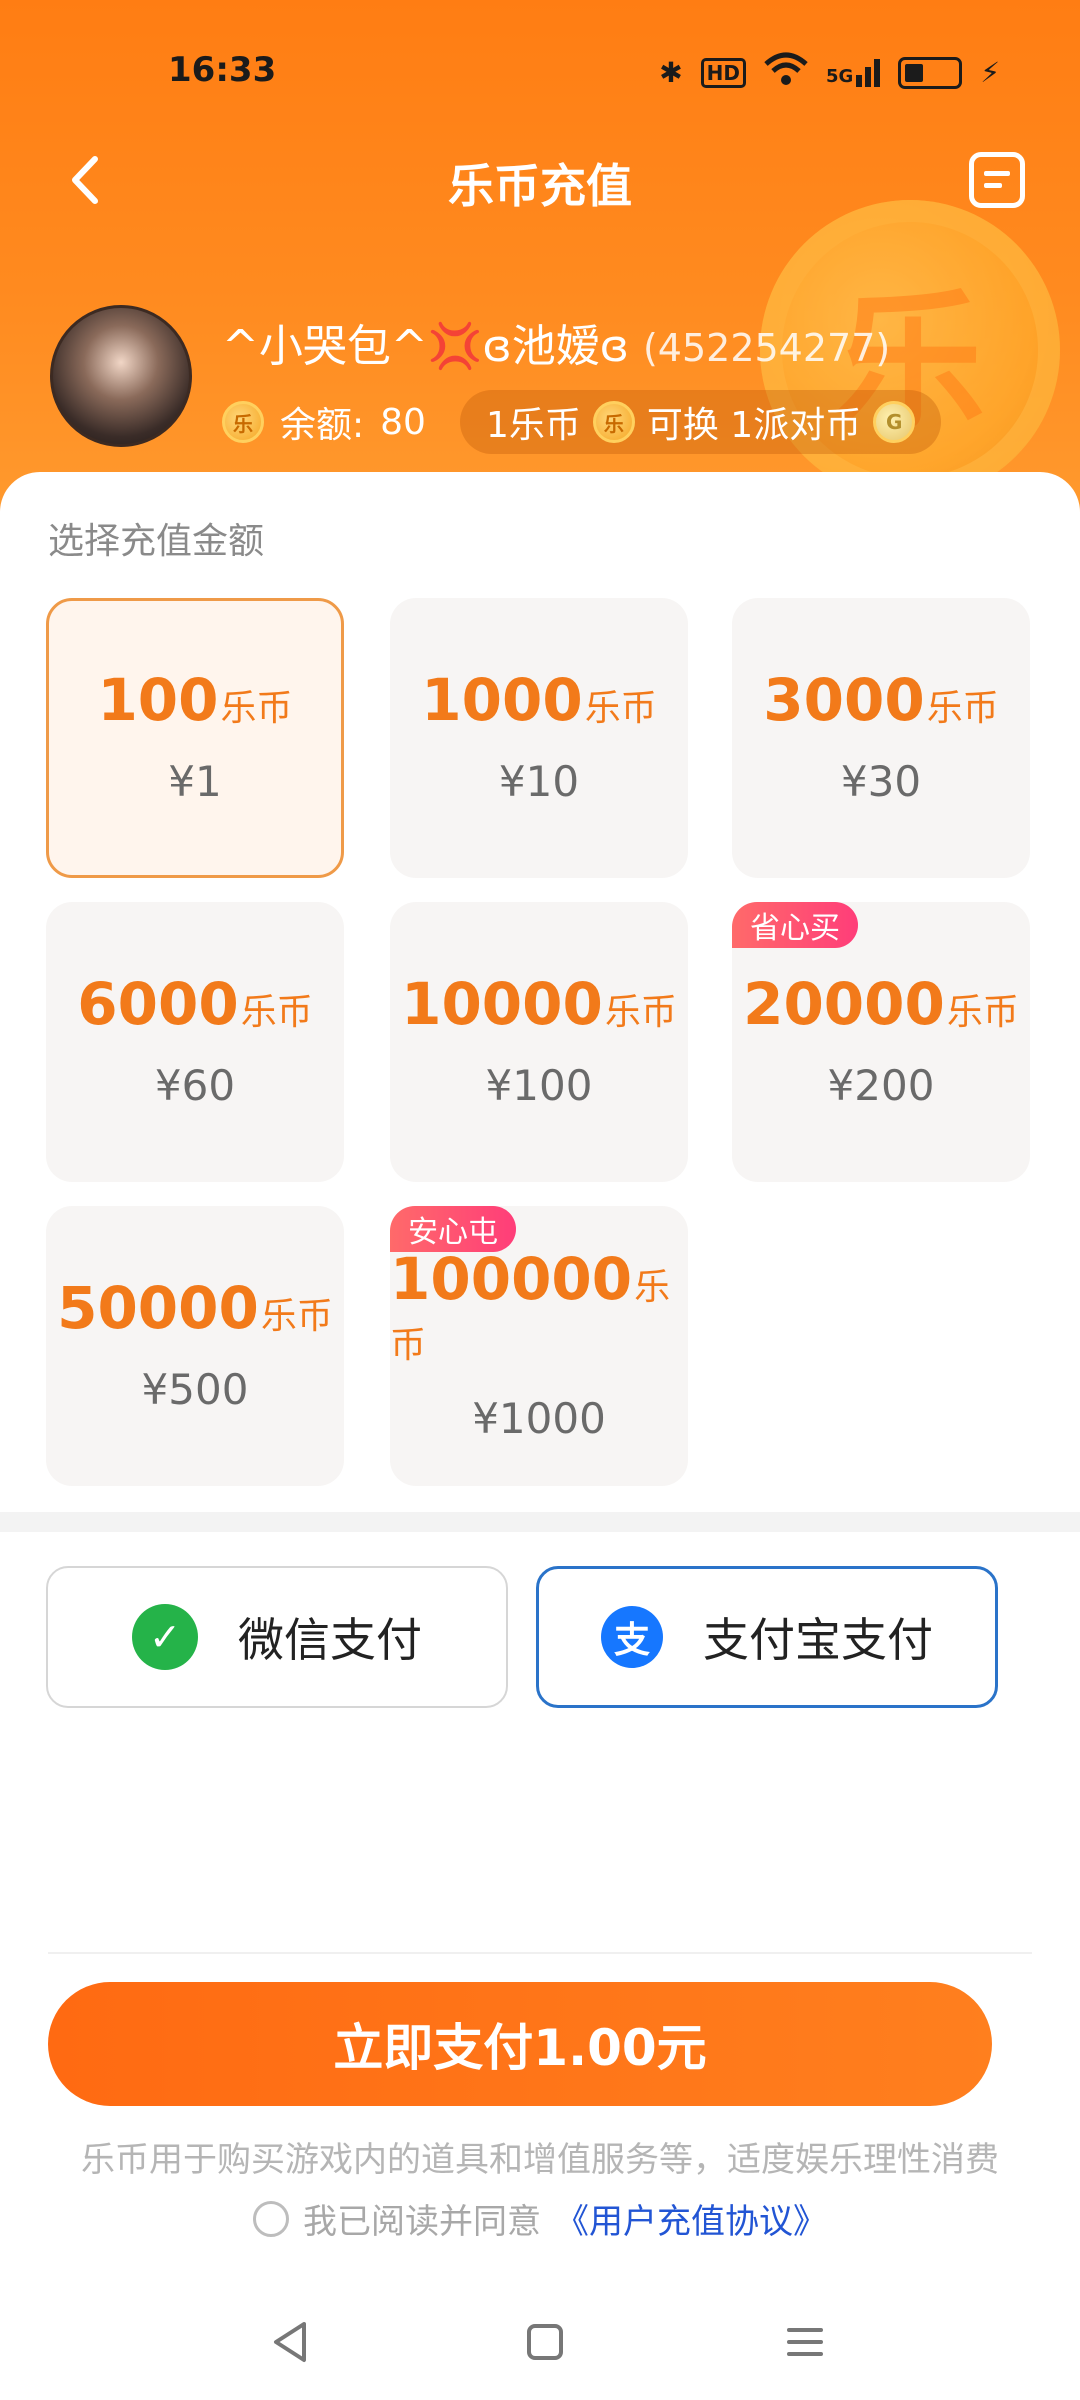  What do you see at coordinates (195, 1003) in the screenshot?
I see `package-amount: 6000乐币` at bounding box center [195, 1003].